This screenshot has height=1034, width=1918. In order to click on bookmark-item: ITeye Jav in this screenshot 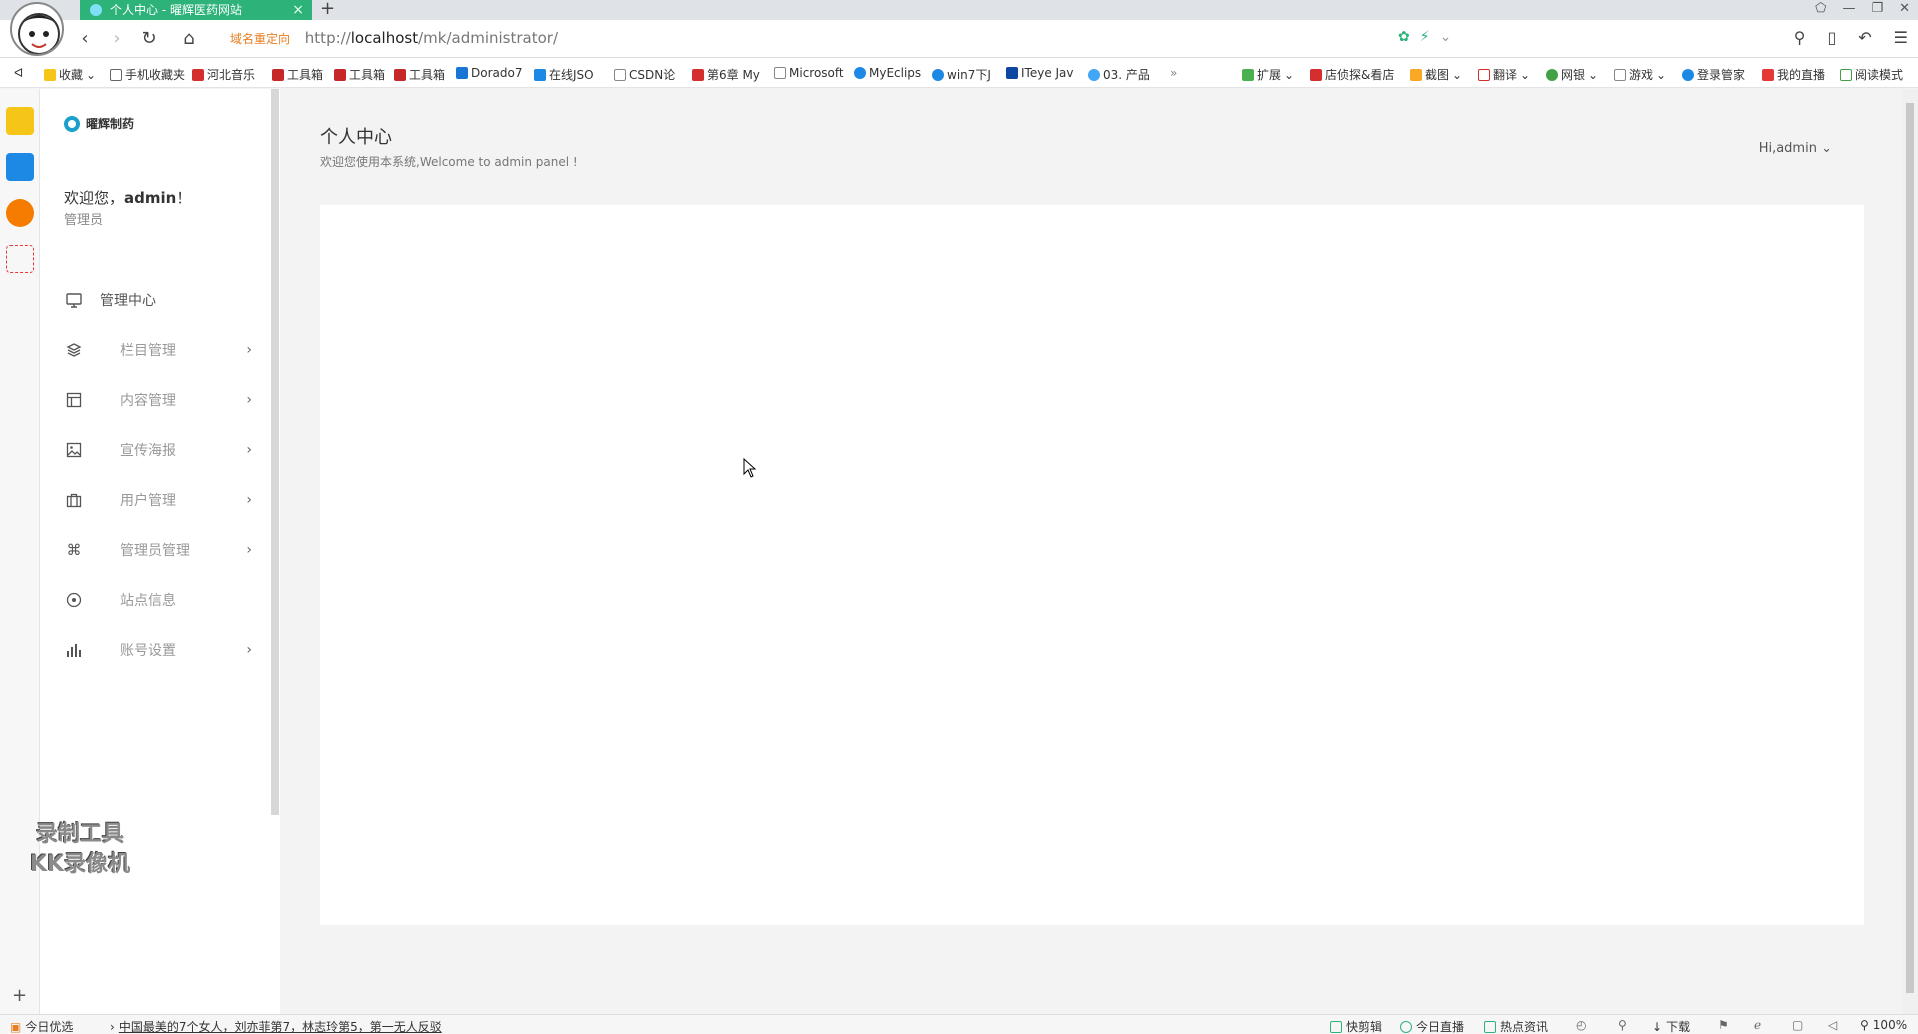, I will do `click(1040, 73)`.